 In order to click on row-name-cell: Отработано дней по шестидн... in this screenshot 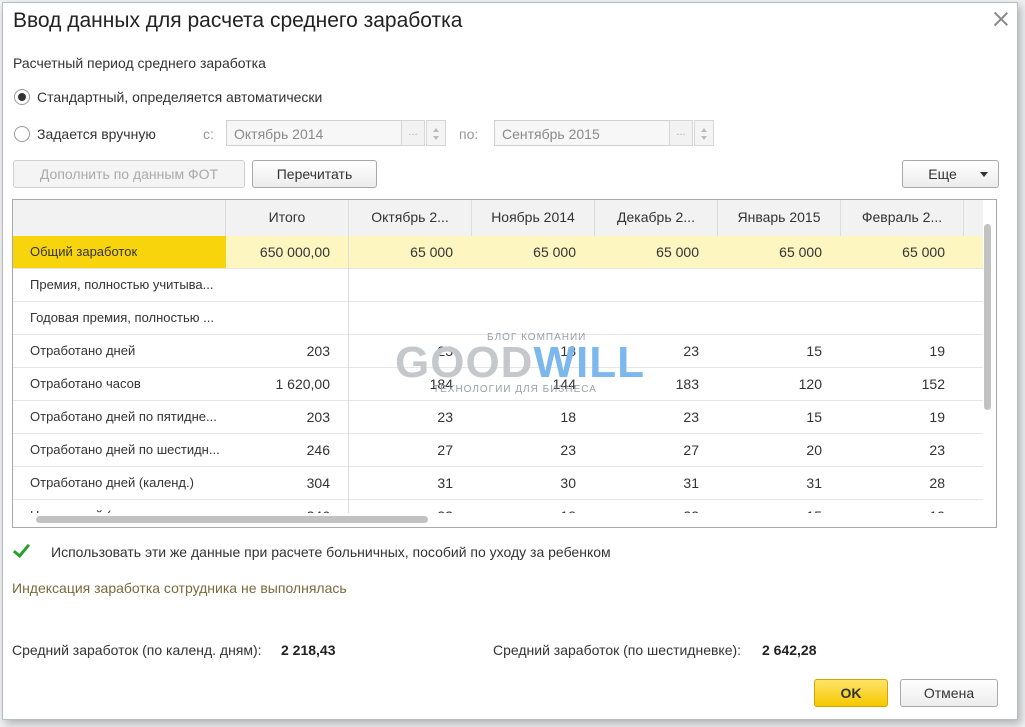, I will do `click(119, 450)`.